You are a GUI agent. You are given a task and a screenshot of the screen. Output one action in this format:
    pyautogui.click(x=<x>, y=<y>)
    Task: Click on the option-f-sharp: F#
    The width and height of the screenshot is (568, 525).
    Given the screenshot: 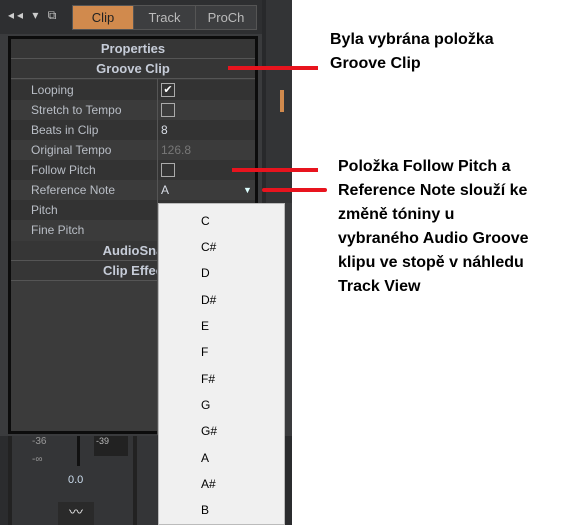 What is the action you would take?
    pyautogui.click(x=208, y=379)
    